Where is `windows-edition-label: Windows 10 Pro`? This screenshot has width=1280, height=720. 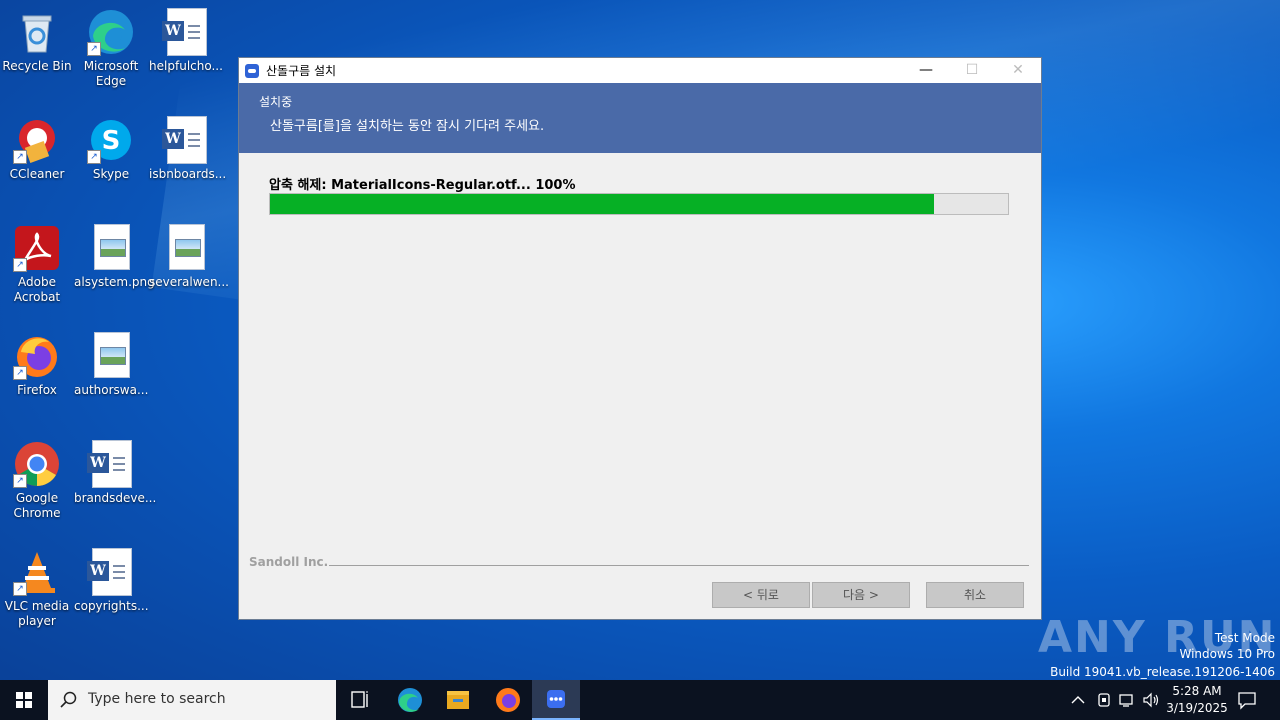
windows-edition-label: Windows 10 Pro is located at coordinates (1227, 654).